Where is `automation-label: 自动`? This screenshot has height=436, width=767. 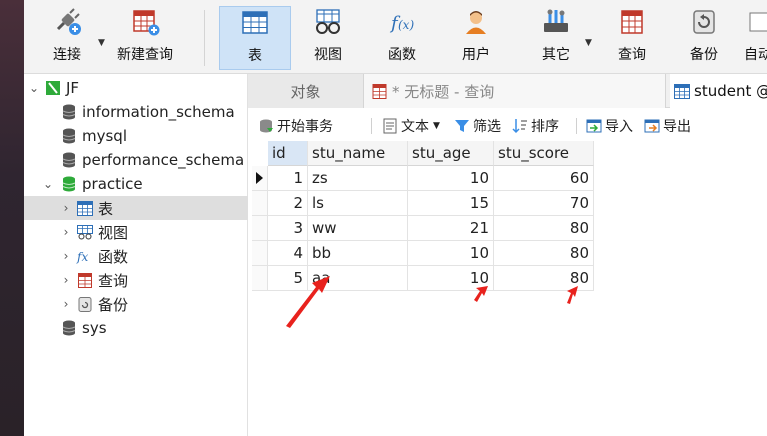
automation-label: 自动 is located at coordinates (755, 55).